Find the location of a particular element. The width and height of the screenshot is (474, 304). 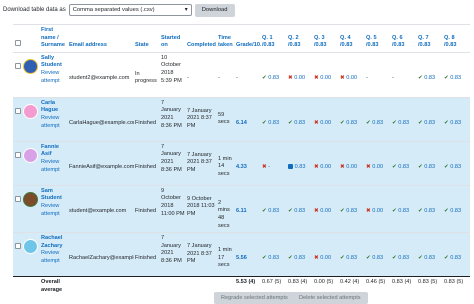

download-button: Download is located at coordinates (214, 10).